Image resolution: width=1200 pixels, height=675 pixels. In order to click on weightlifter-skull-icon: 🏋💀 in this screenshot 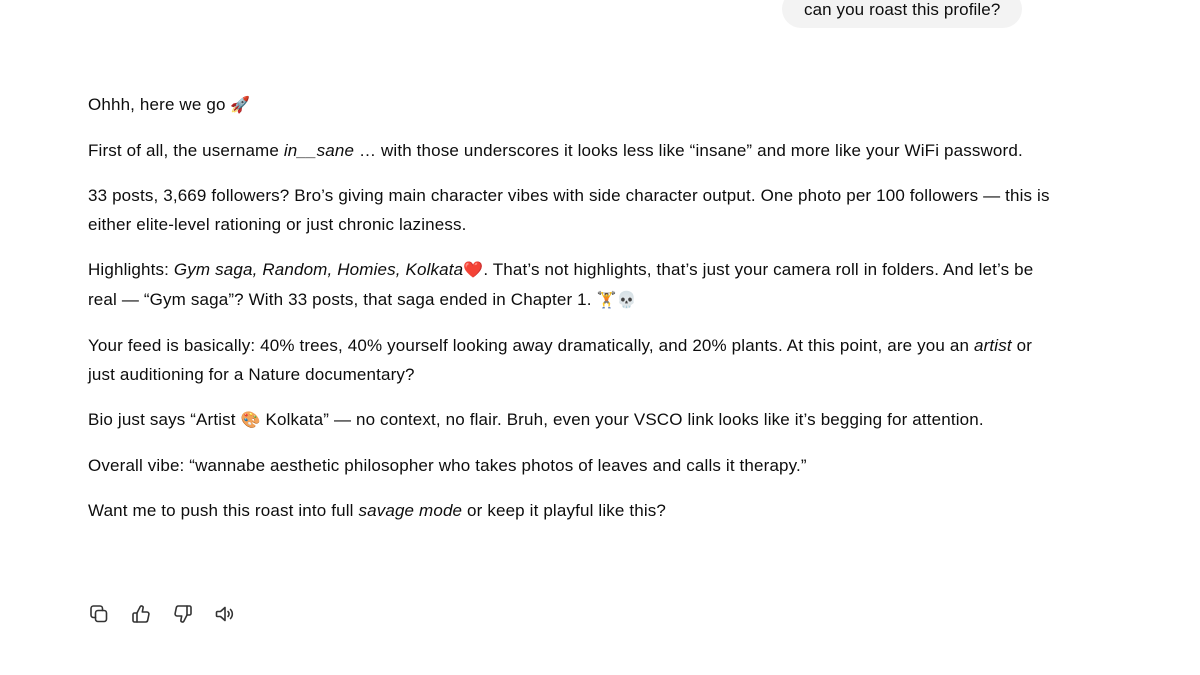, I will do `click(616, 300)`.